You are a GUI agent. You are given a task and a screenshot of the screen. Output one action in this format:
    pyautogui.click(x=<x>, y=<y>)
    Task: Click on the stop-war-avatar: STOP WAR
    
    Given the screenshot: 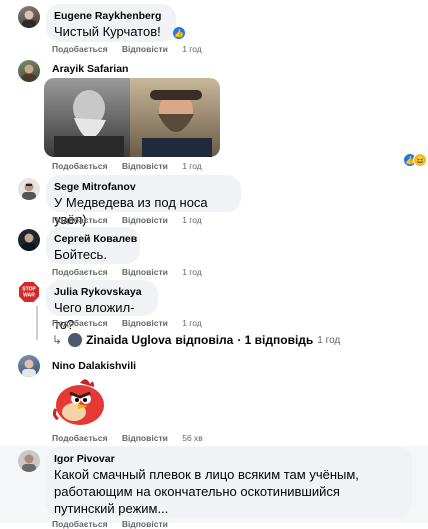 What is the action you would take?
    pyautogui.click(x=29, y=292)
    